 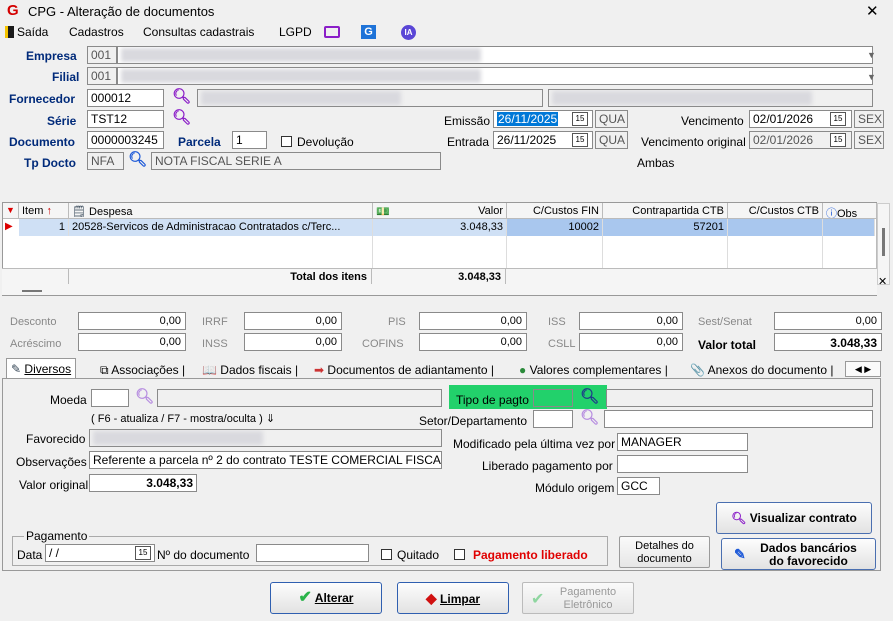 I want to click on filial-select, so click(x=495, y=76).